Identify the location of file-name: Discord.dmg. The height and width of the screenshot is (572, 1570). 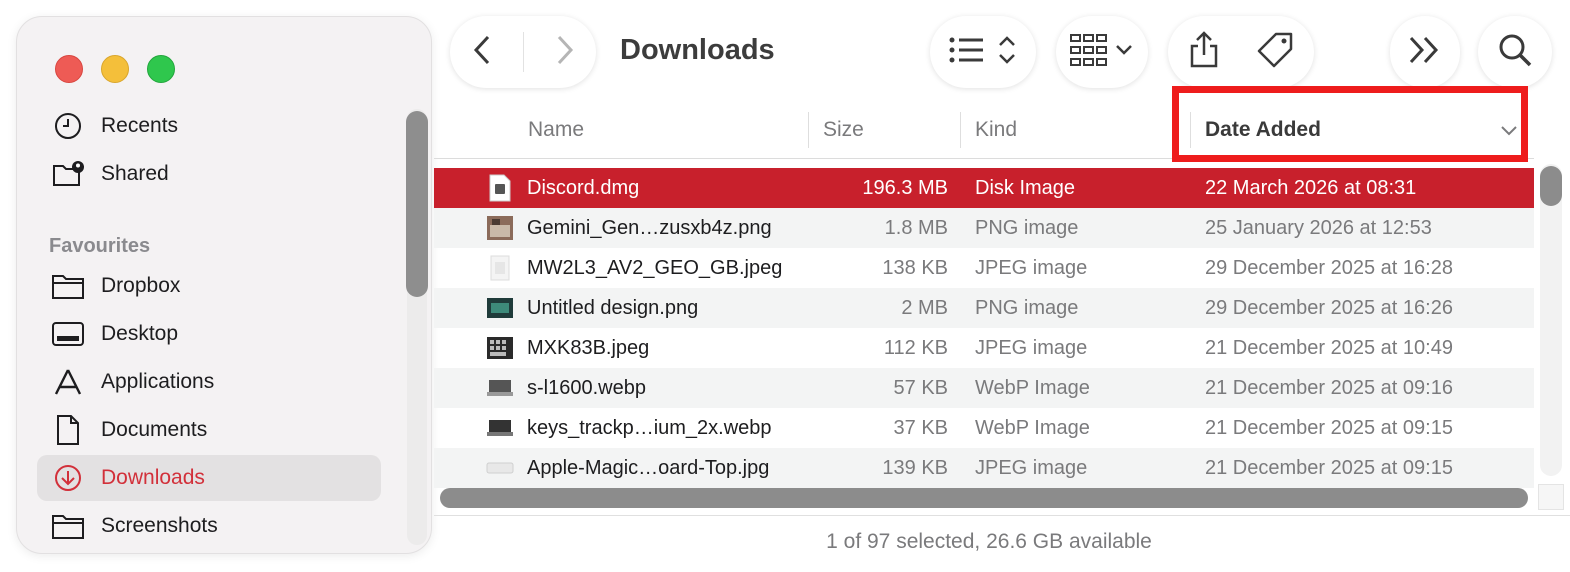
(583, 187).